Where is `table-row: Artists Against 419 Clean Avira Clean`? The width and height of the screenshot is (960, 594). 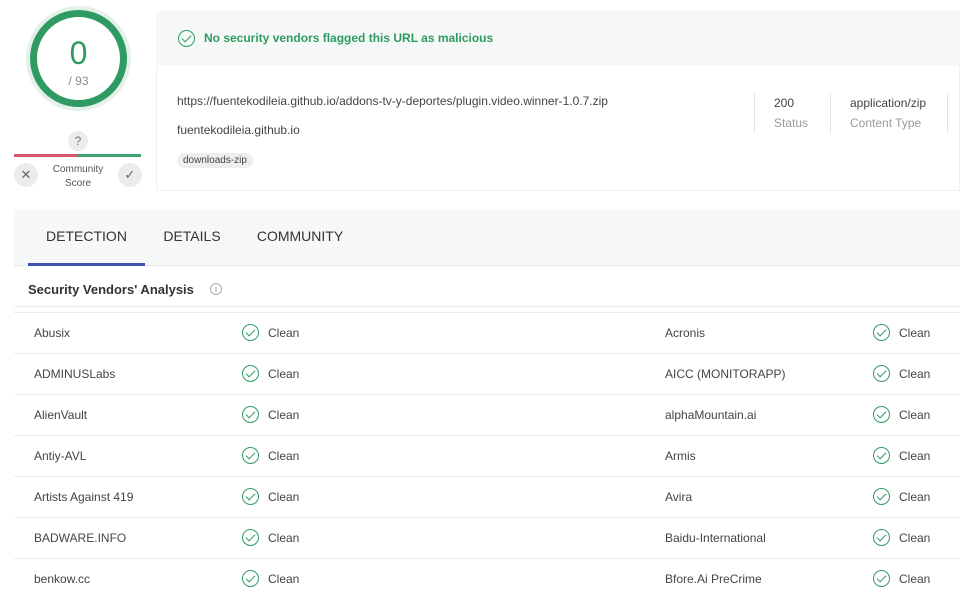
table-row: Artists Against 419 Clean Avira Clean is located at coordinates (487, 497).